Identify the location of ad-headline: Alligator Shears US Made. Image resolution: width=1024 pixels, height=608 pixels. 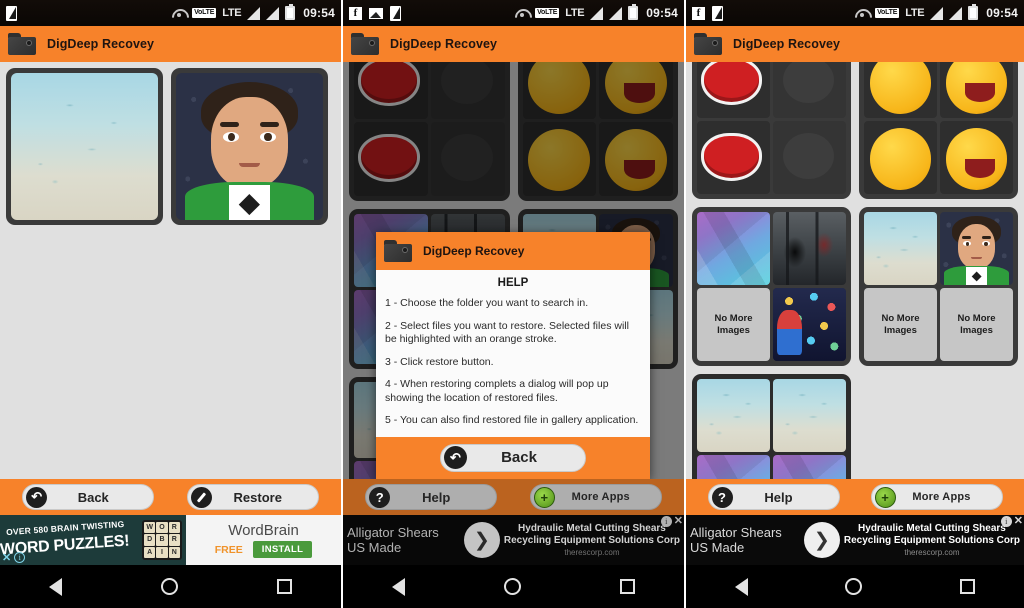
(401, 540).